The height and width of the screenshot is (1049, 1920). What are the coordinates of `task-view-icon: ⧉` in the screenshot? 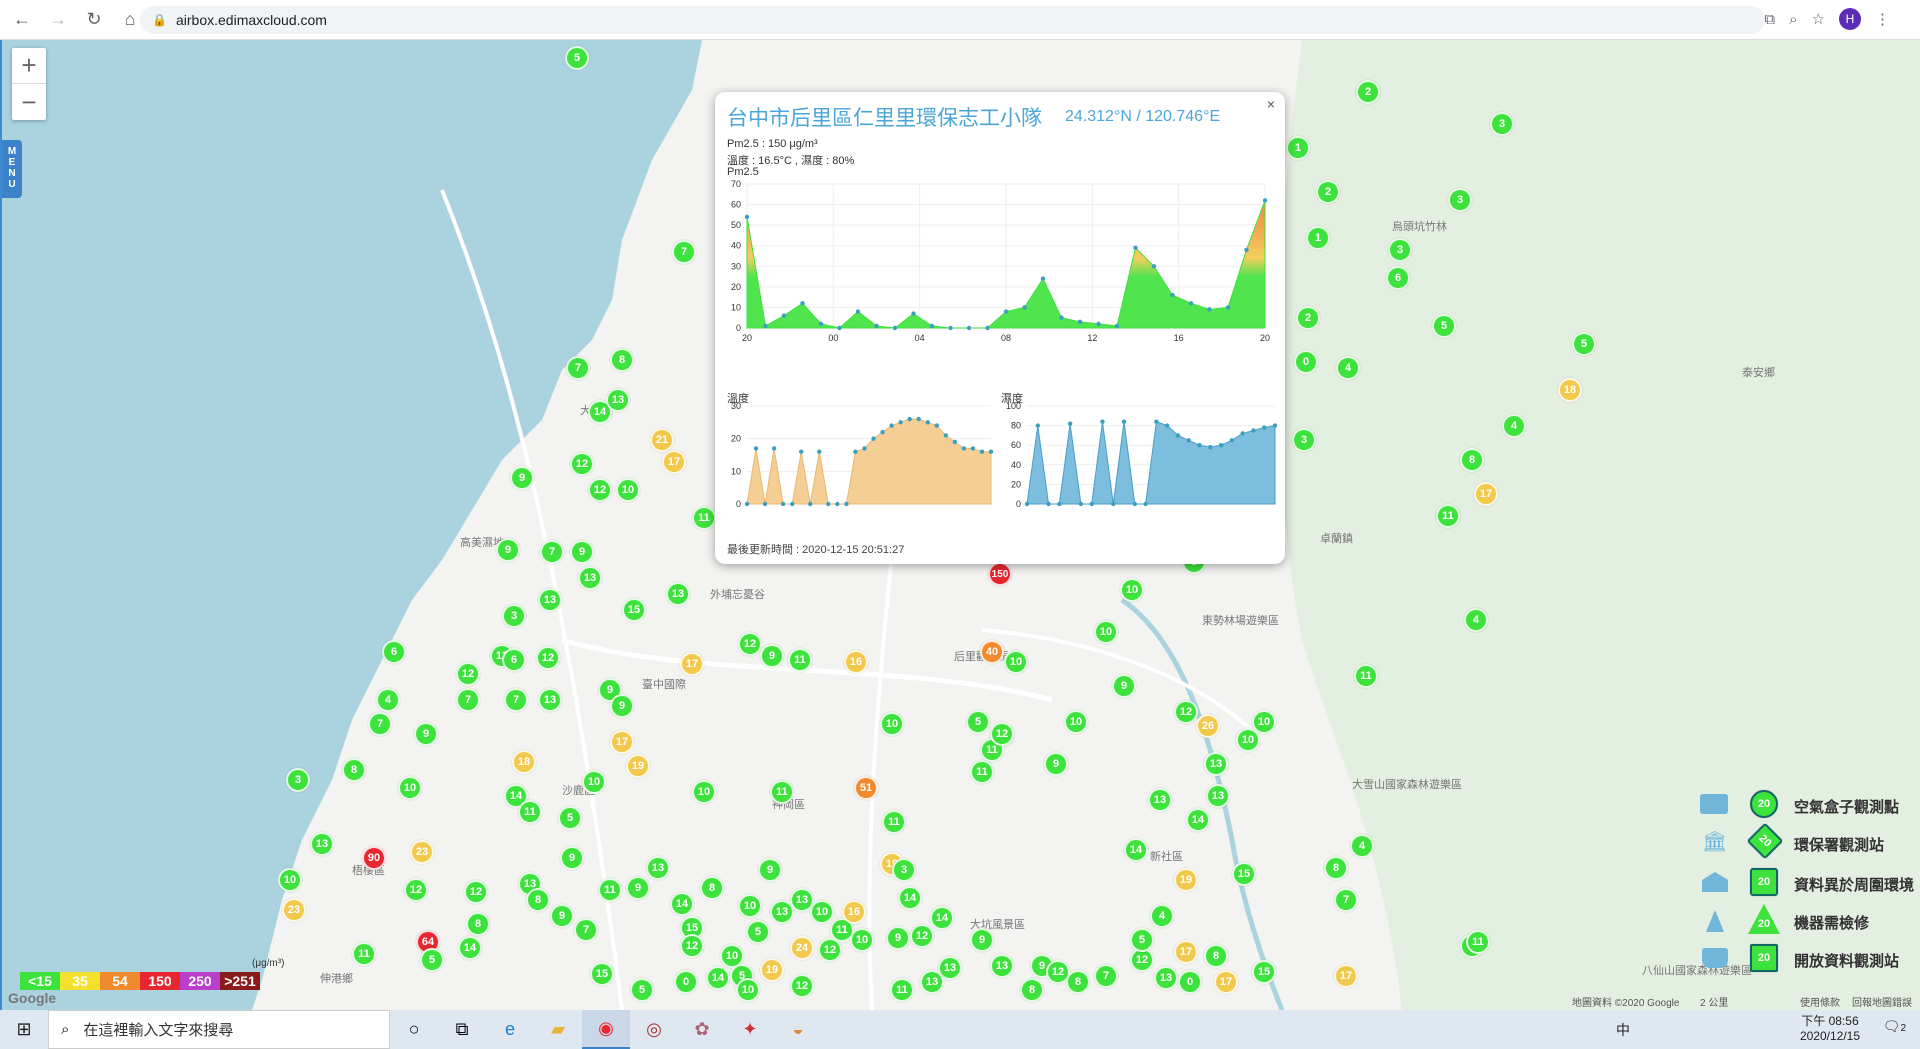 It's located at (462, 1029).